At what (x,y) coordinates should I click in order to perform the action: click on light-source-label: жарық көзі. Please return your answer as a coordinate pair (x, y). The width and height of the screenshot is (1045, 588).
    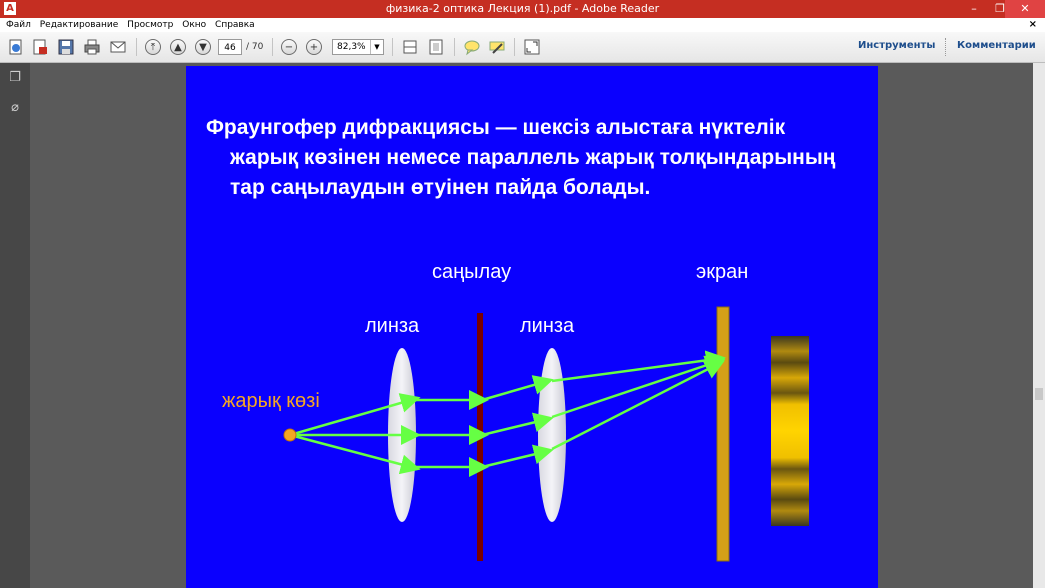
    Looking at the image, I should click on (271, 401).